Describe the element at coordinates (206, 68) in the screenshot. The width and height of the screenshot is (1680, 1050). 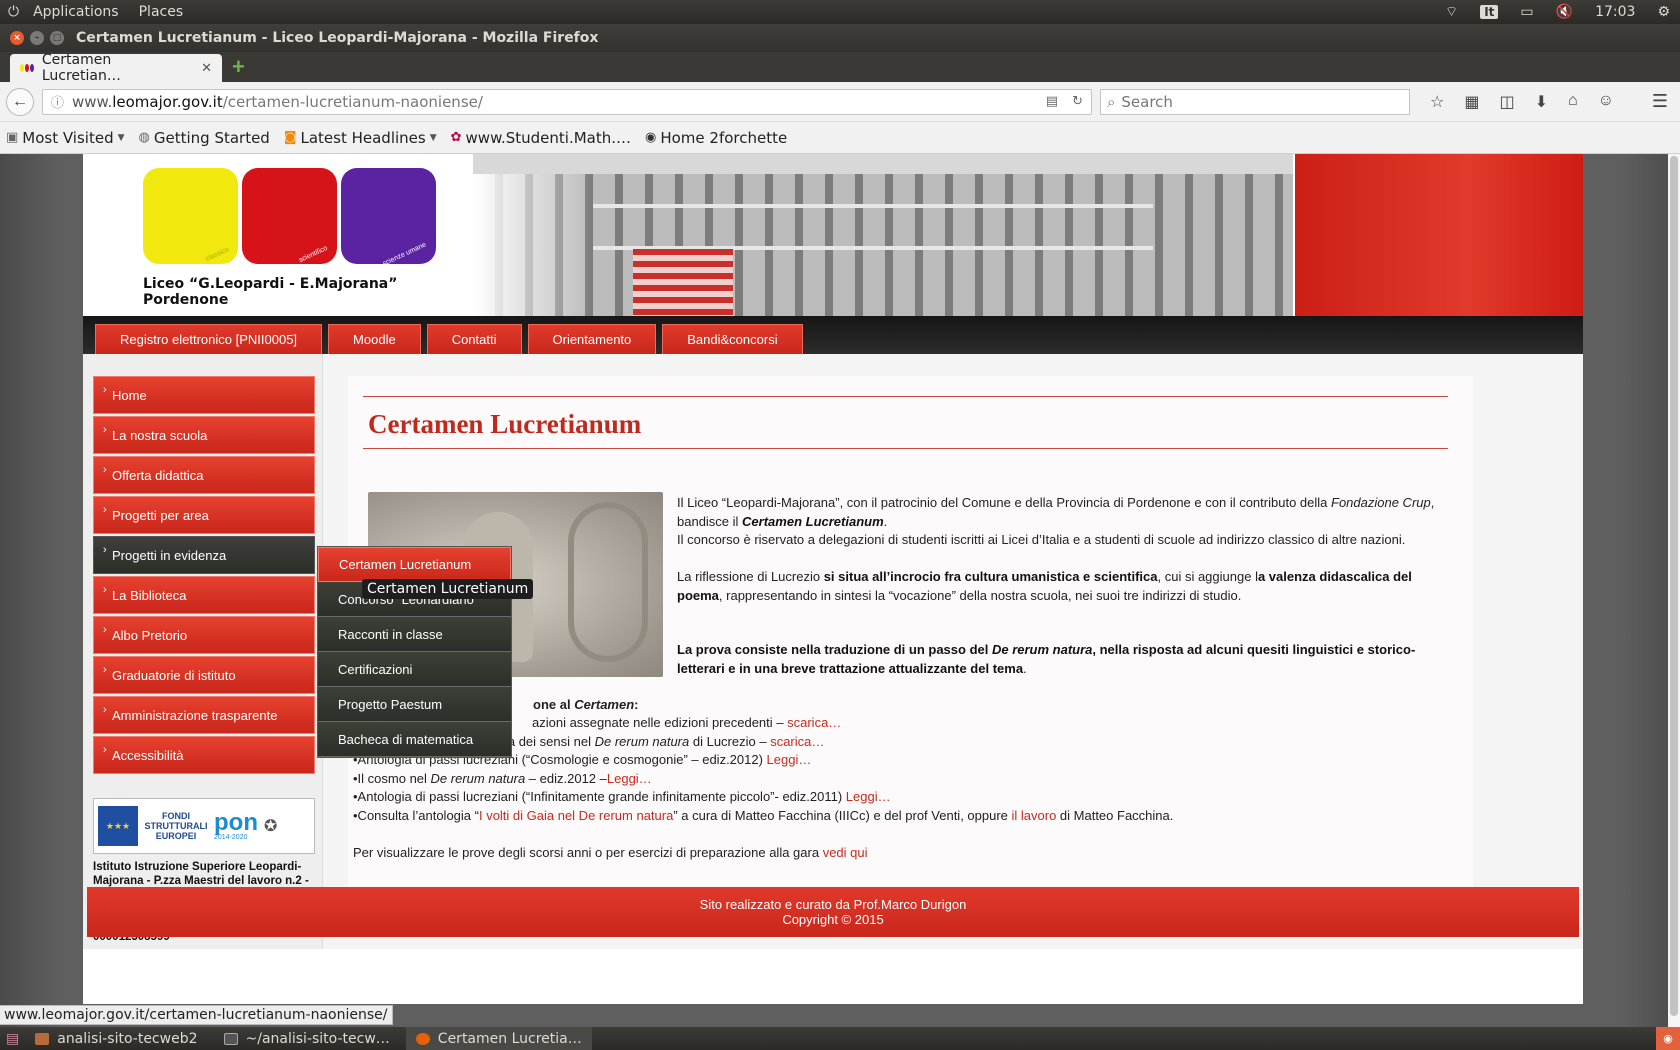
I see `close-tab-icon: ✕` at that location.